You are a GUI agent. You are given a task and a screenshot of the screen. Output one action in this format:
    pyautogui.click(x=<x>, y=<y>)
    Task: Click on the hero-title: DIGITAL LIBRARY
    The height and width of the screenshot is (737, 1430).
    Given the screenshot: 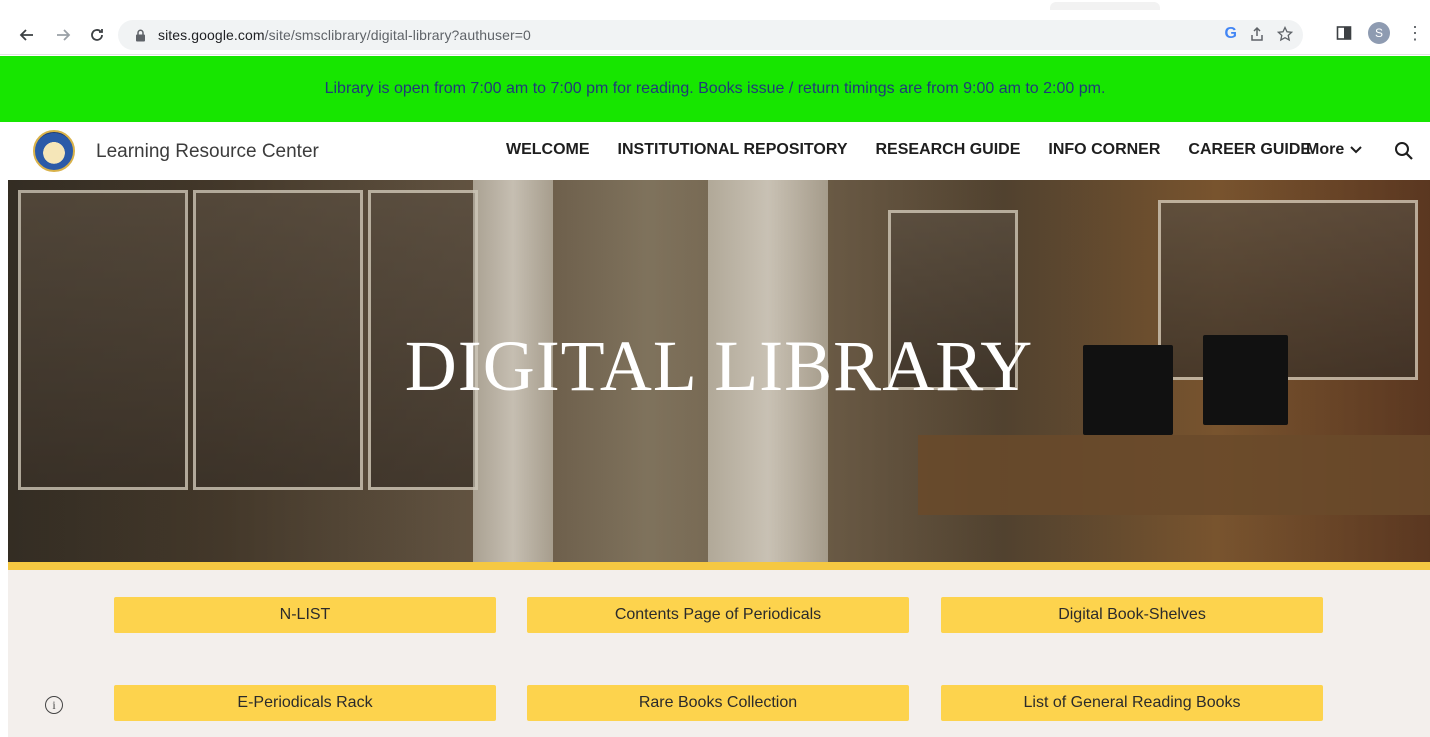 What is the action you would take?
    pyautogui.click(x=719, y=366)
    